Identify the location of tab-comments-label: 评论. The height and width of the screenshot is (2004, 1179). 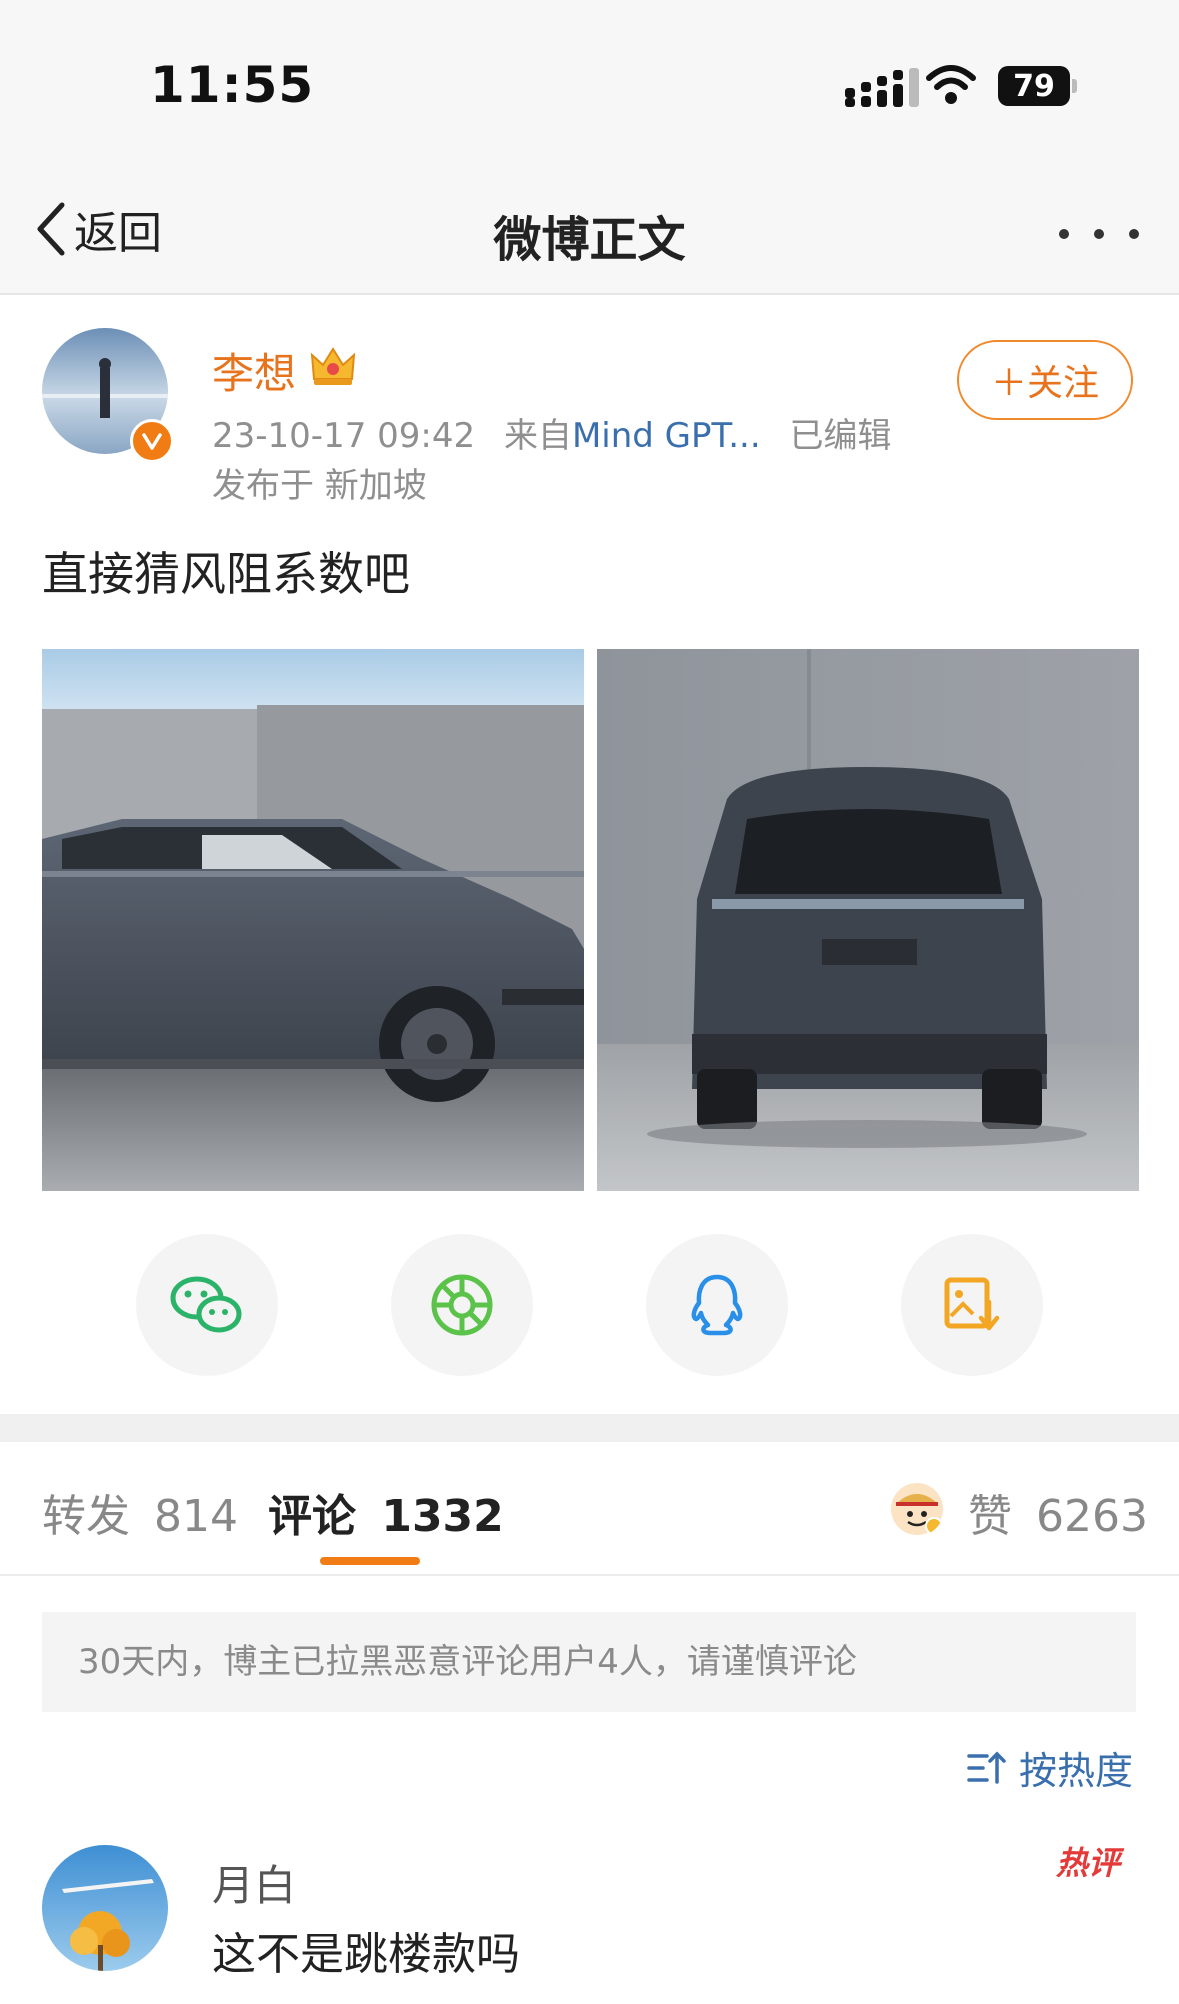
(312, 1516).